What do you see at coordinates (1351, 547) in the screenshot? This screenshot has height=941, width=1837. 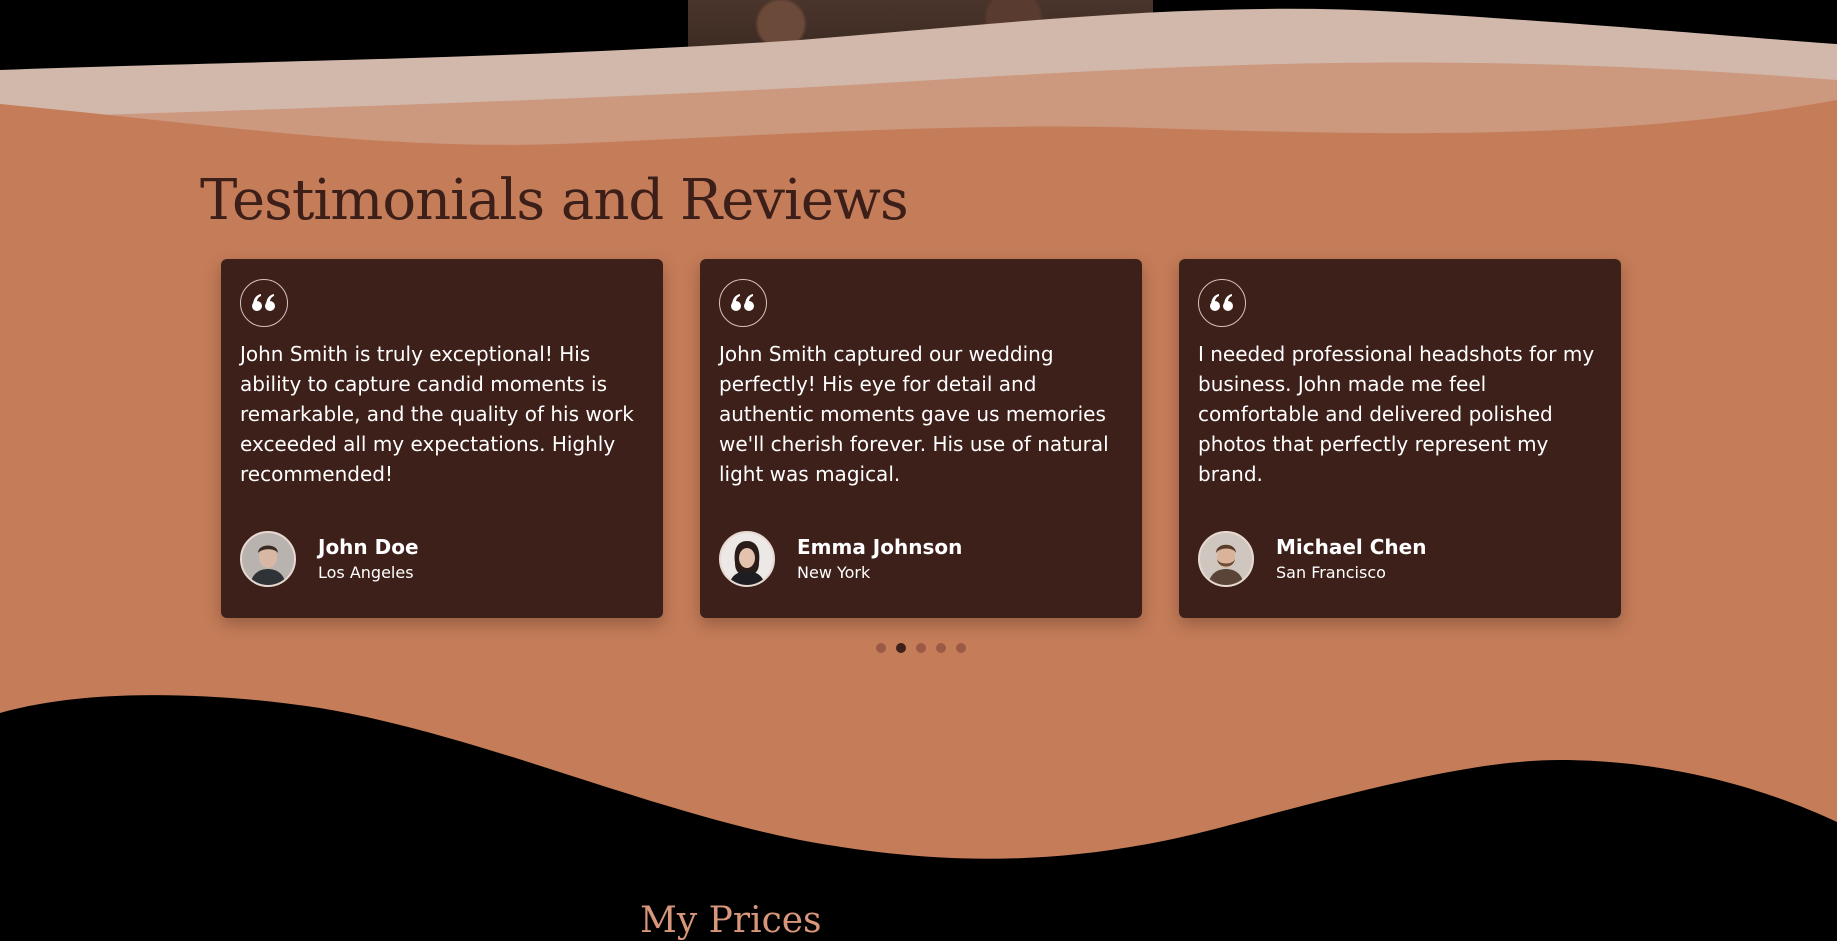 I see `author-name: Michael Chen` at bounding box center [1351, 547].